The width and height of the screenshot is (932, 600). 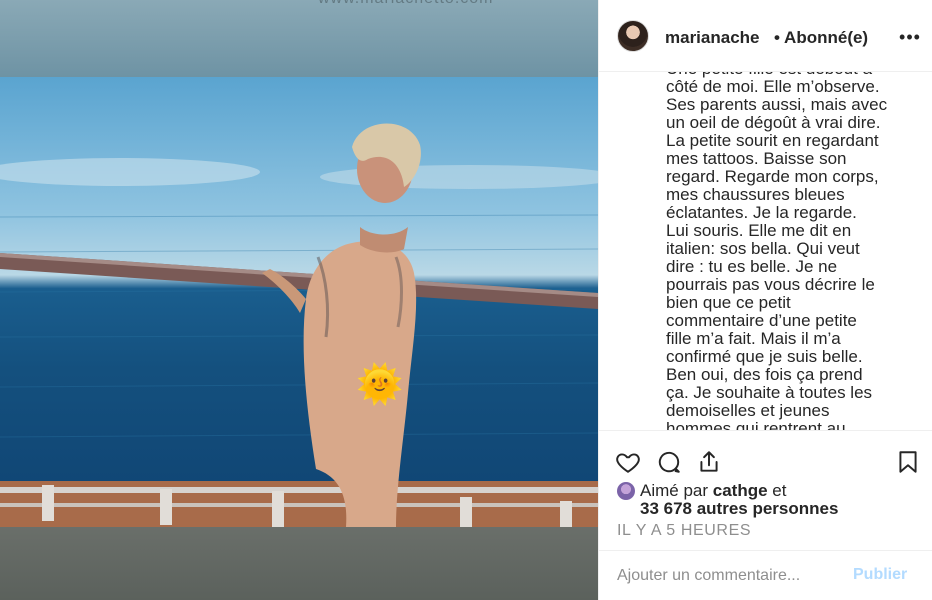 What do you see at coordinates (777, 490) in the screenshot?
I see `likes-suffix: et` at bounding box center [777, 490].